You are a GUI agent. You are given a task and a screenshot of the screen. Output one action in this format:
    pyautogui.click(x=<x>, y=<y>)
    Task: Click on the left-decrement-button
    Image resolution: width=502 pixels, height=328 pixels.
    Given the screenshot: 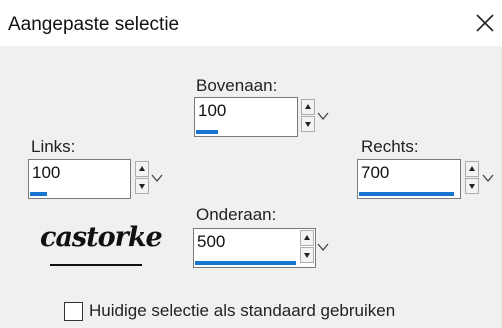 What is the action you would take?
    pyautogui.click(x=142, y=186)
    